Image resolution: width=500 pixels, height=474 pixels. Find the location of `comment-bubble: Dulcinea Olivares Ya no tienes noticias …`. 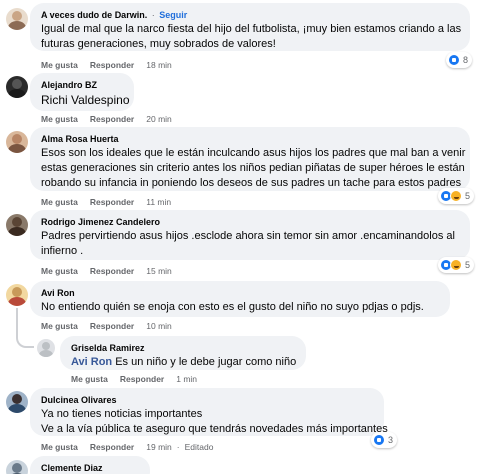

comment-bubble: Dulcinea Olivares Ya no tienes noticias … is located at coordinates (209, 412).